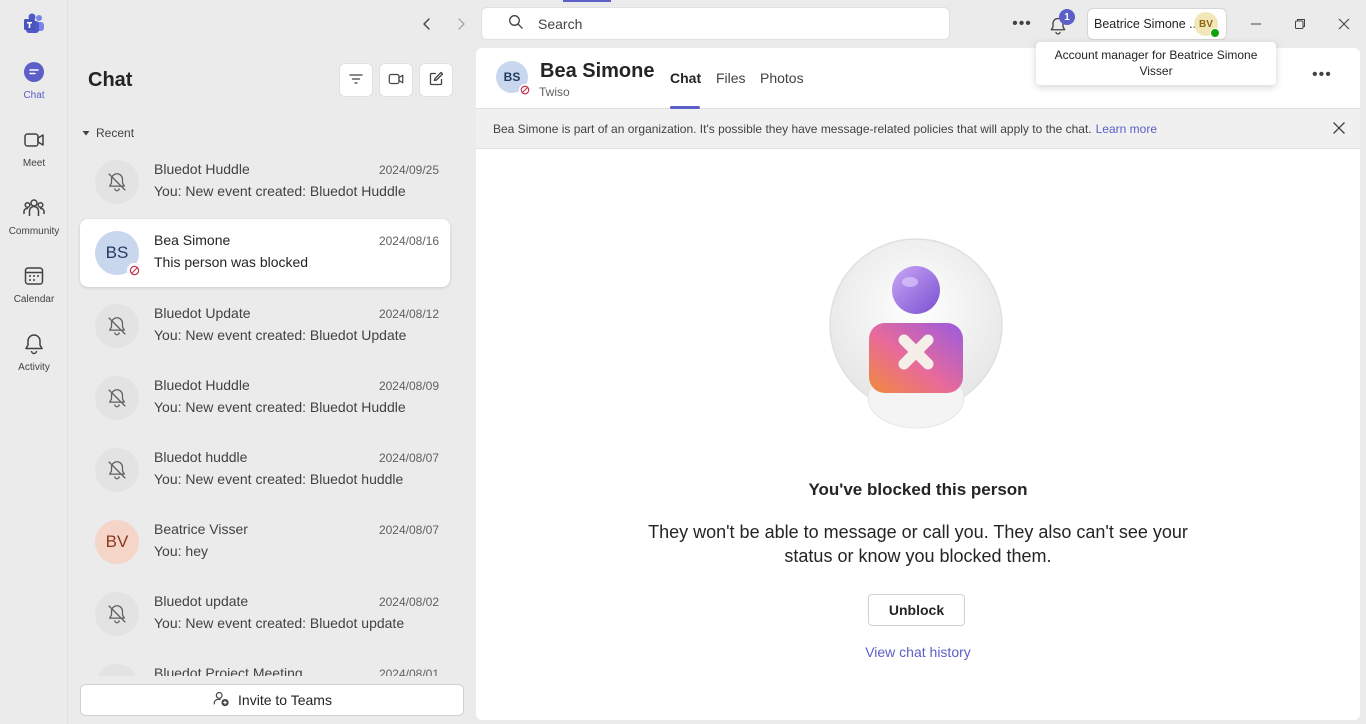 This screenshot has height=724, width=1366. What do you see at coordinates (918, 652) in the screenshot?
I see `view-chat-history-link: View chat history` at bounding box center [918, 652].